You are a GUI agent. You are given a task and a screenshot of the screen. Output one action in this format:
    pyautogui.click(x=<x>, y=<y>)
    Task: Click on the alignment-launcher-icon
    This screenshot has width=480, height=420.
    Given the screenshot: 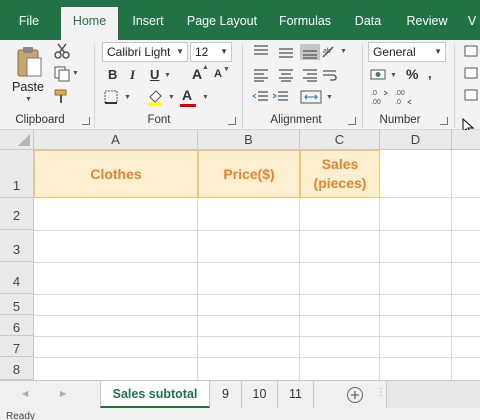 What is the action you would take?
    pyautogui.click(x=352, y=121)
    